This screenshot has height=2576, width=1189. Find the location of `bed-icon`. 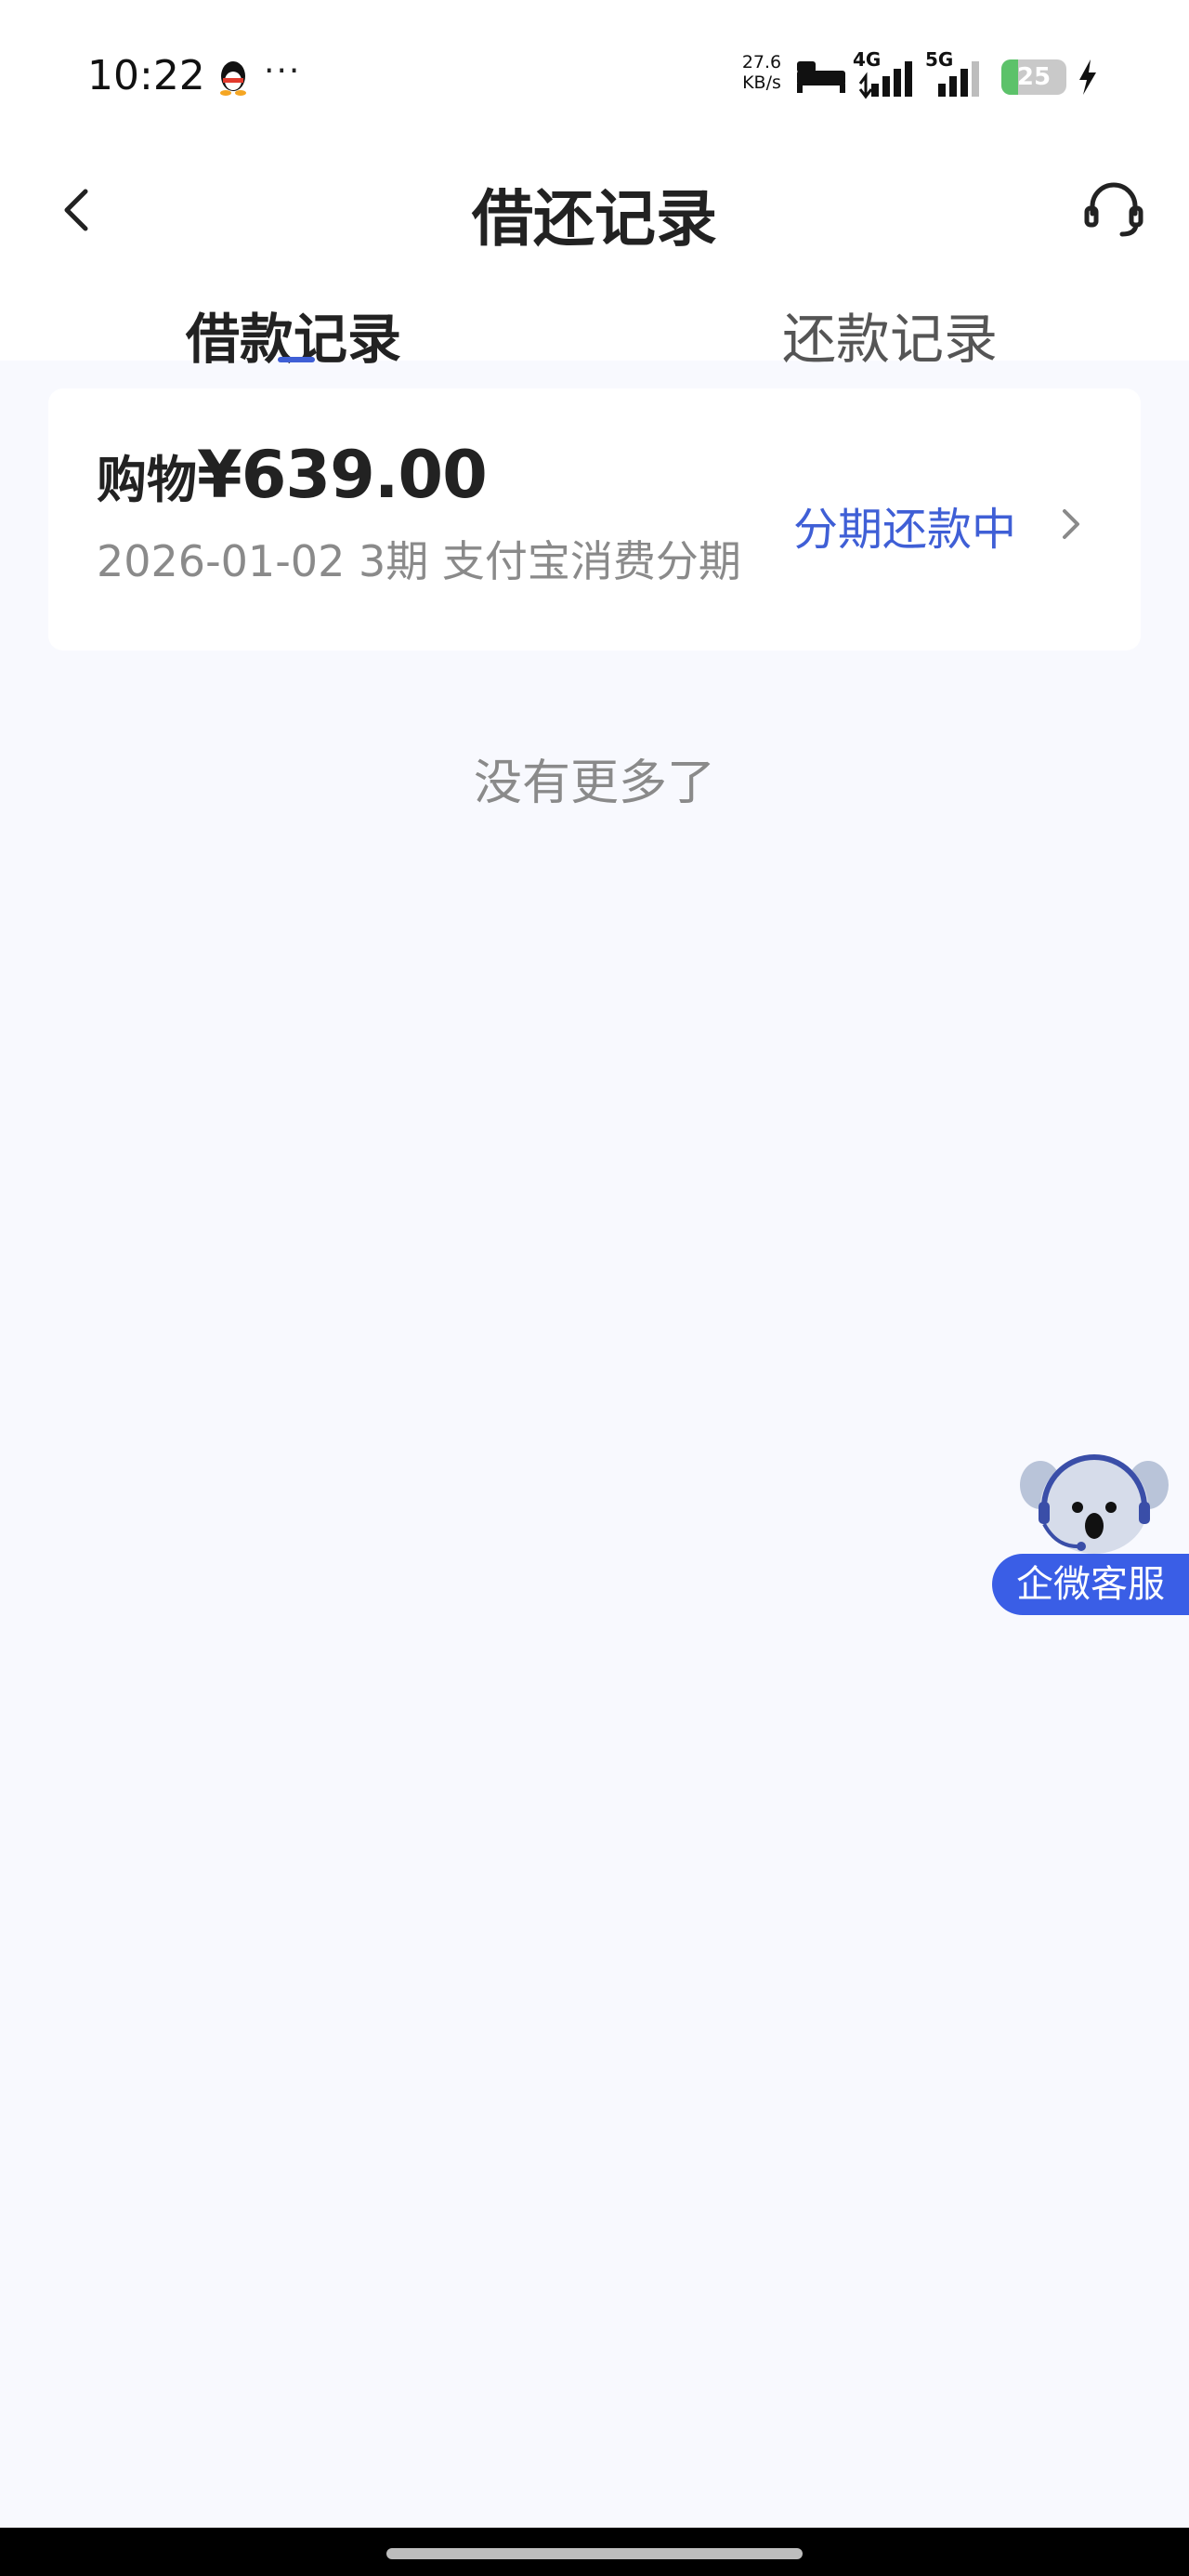

bed-icon is located at coordinates (821, 77).